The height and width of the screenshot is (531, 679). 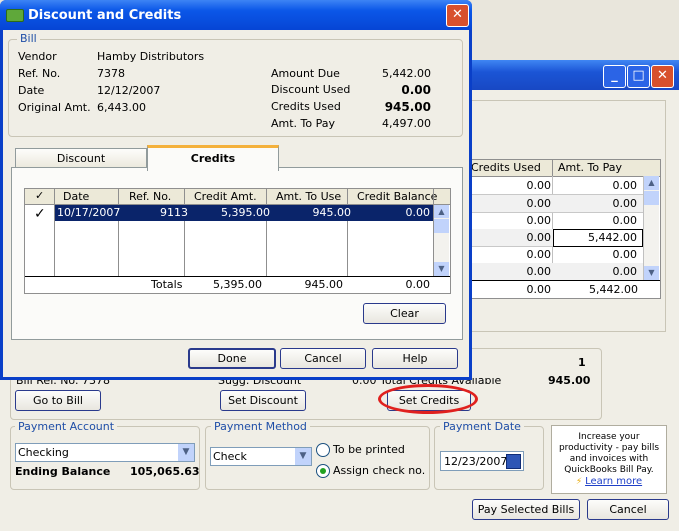 I want to click on grid-header: Credits Used Amt. To Pay, so click(x=563, y=168).